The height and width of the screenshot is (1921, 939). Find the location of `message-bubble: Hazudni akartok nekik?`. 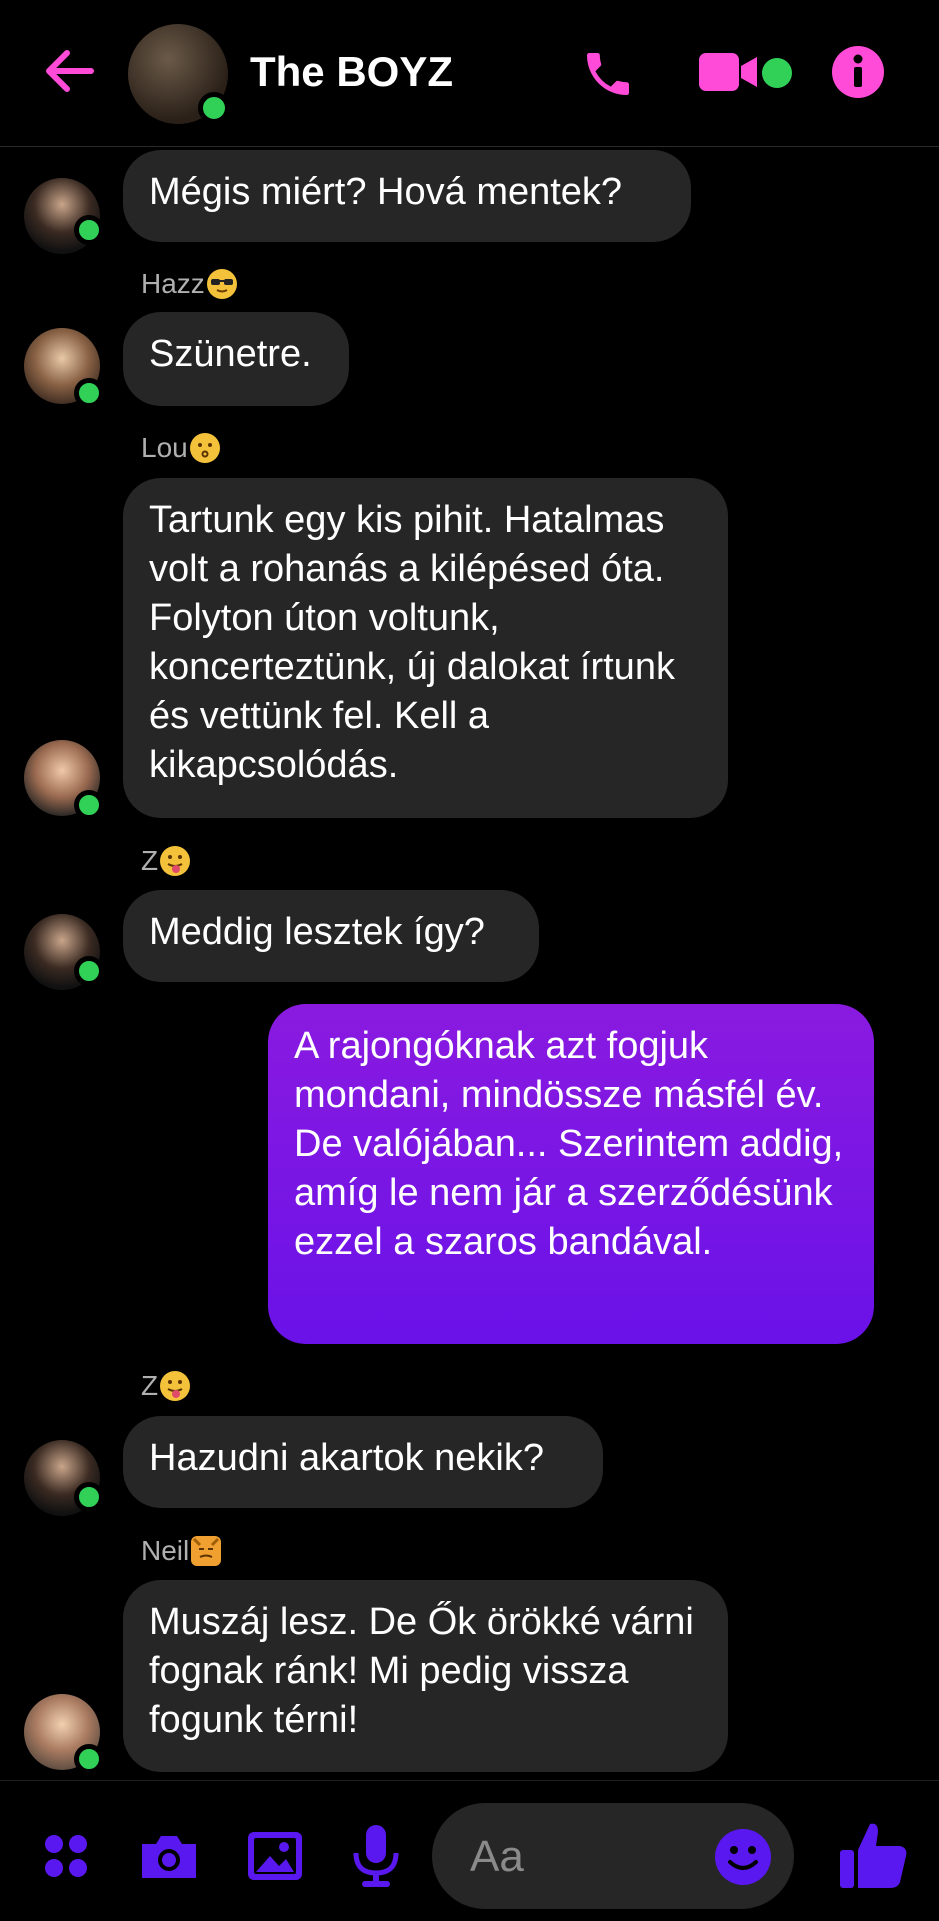

message-bubble: Hazudni akartok nekik? is located at coordinates (363, 1462).